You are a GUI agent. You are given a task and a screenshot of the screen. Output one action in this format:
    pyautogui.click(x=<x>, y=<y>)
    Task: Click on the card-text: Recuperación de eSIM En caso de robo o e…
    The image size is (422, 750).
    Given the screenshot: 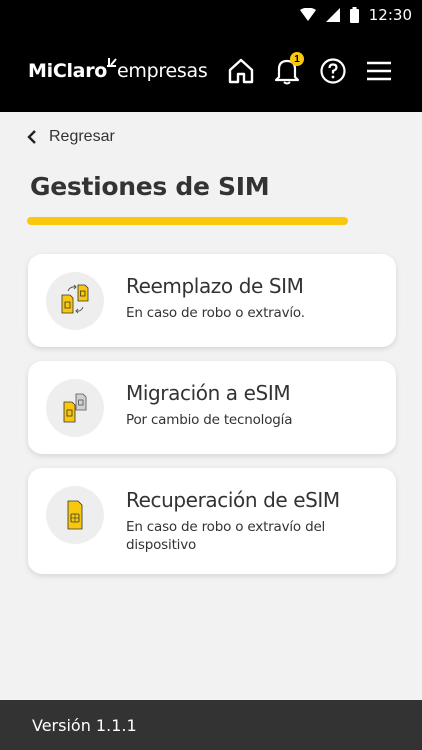 What is the action you would take?
    pyautogui.click(x=253, y=521)
    